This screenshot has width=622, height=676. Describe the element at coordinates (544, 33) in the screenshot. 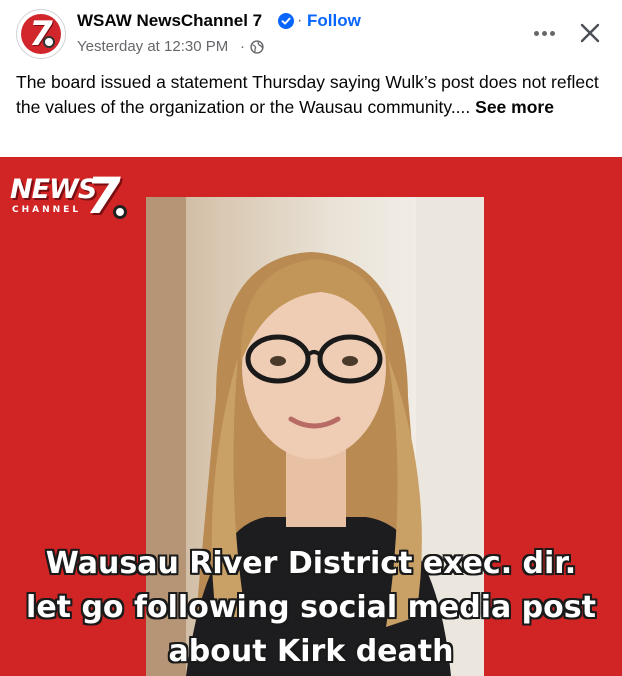

I see `more-options-icon` at that location.